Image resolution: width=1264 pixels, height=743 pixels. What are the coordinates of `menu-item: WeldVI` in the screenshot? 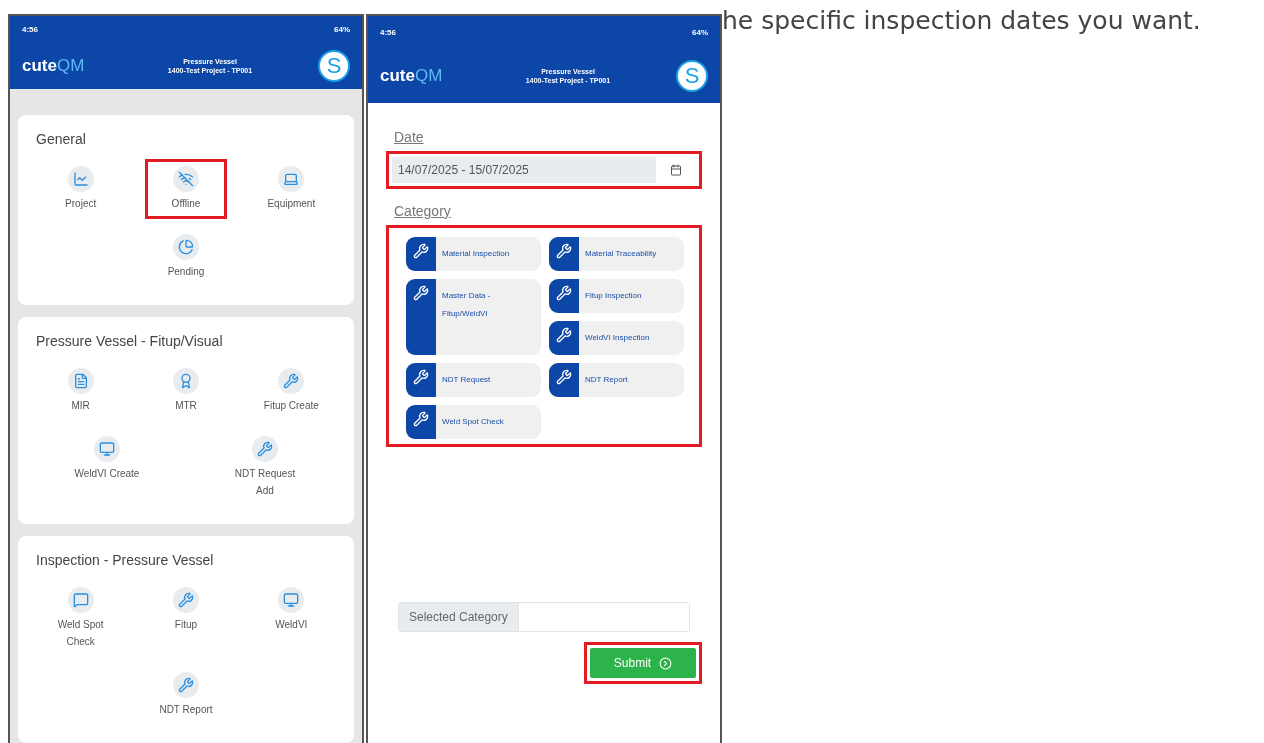 It's located at (291, 618).